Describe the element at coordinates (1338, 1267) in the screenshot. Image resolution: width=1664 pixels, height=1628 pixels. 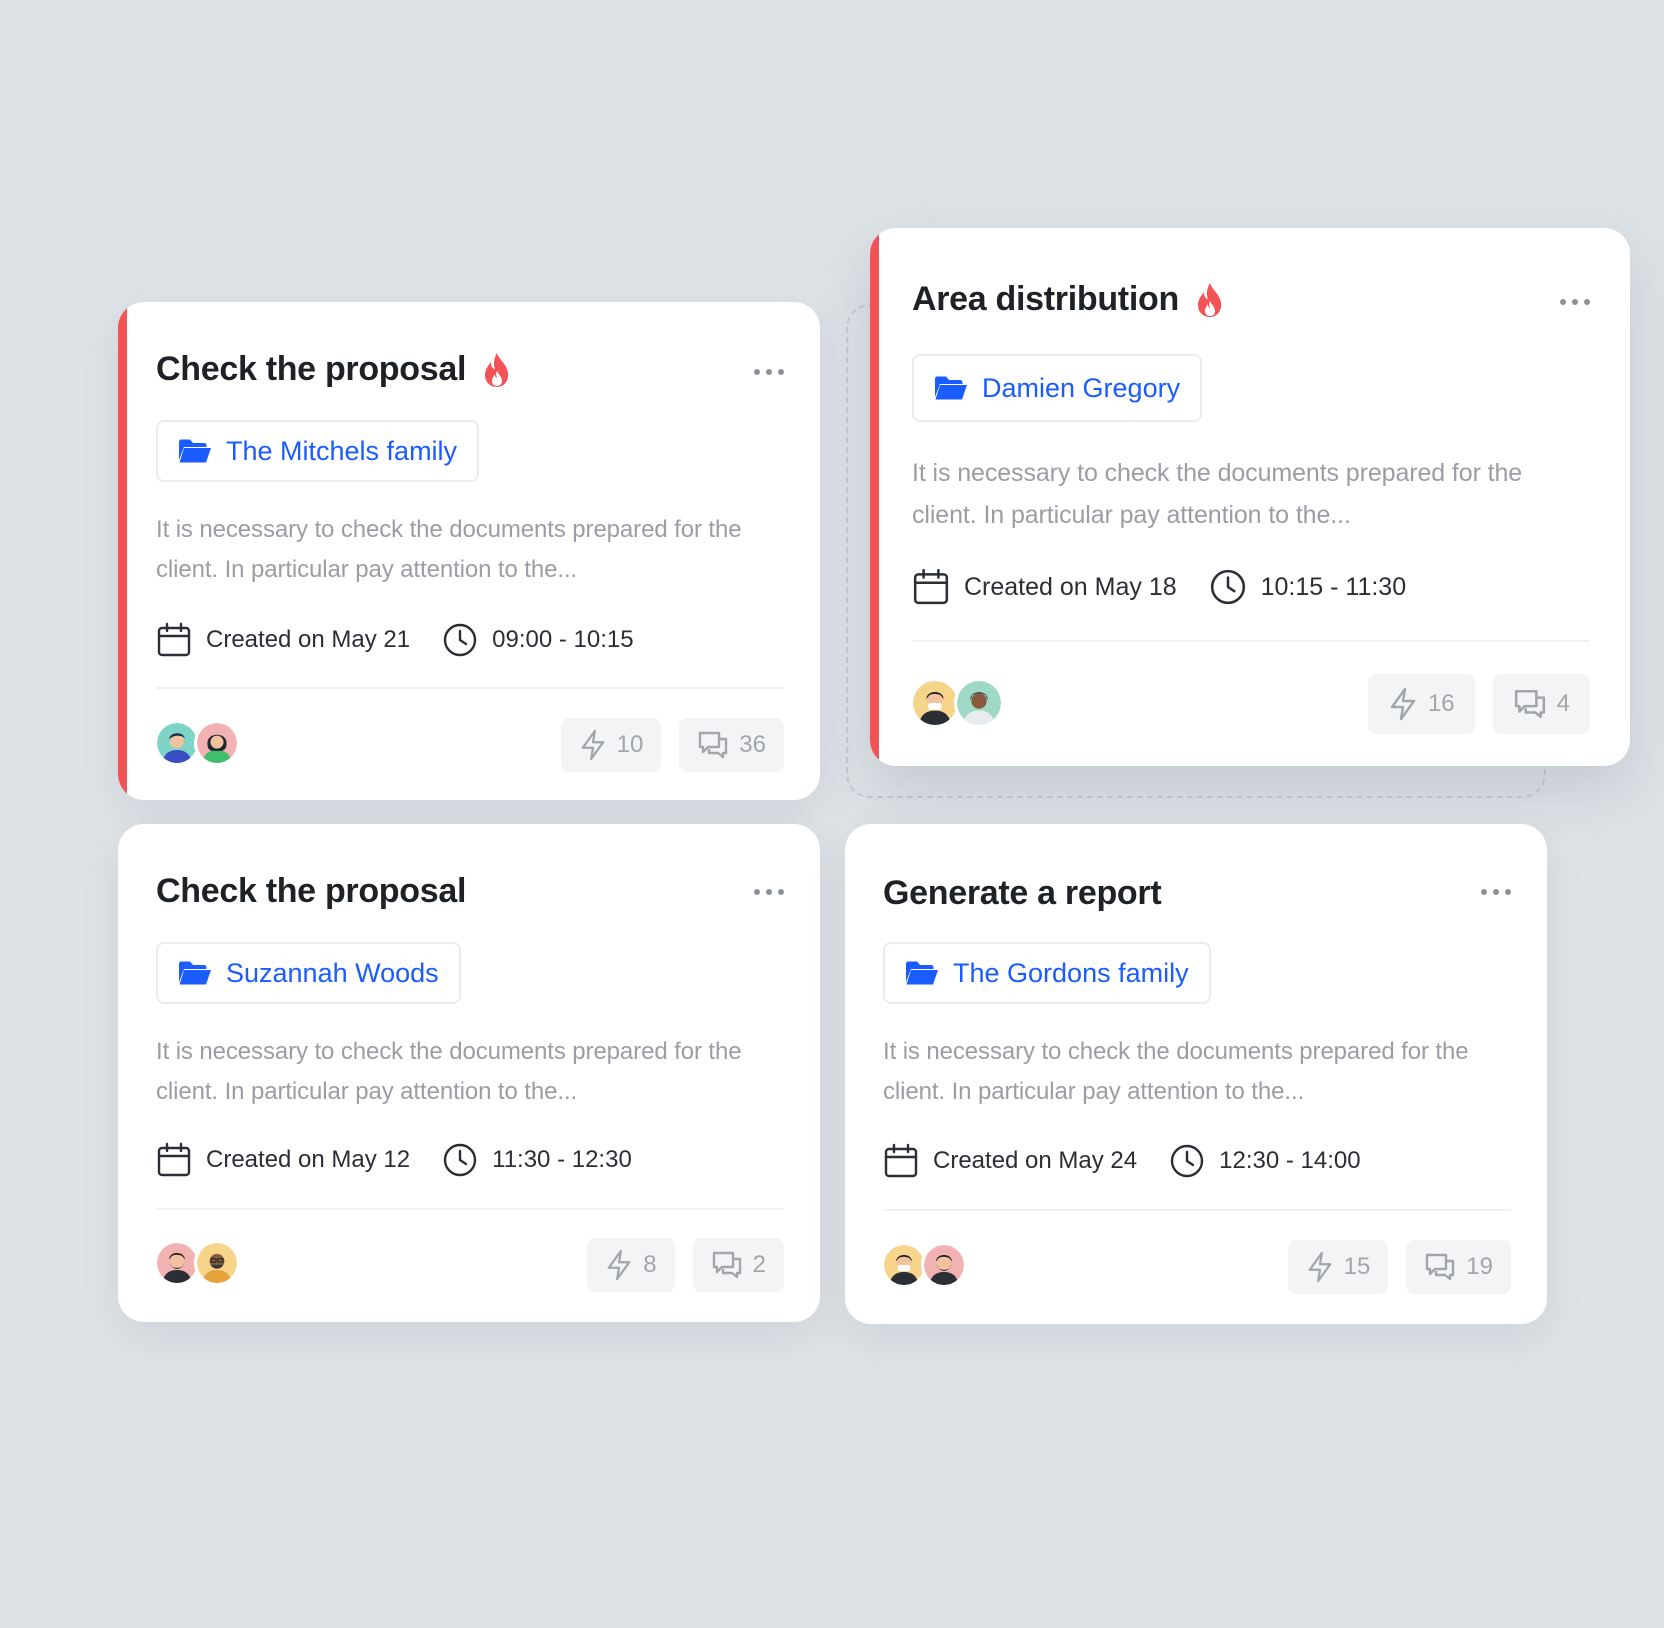
I see `tasks-stat: 15` at that location.